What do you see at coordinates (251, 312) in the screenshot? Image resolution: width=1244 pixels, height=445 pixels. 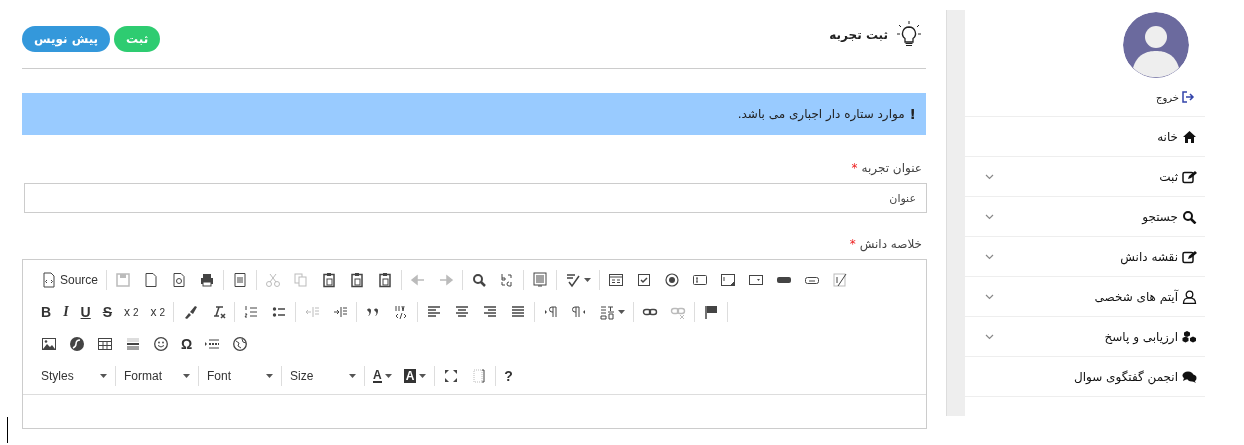 I see `ol-icon` at bounding box center [251, 312].